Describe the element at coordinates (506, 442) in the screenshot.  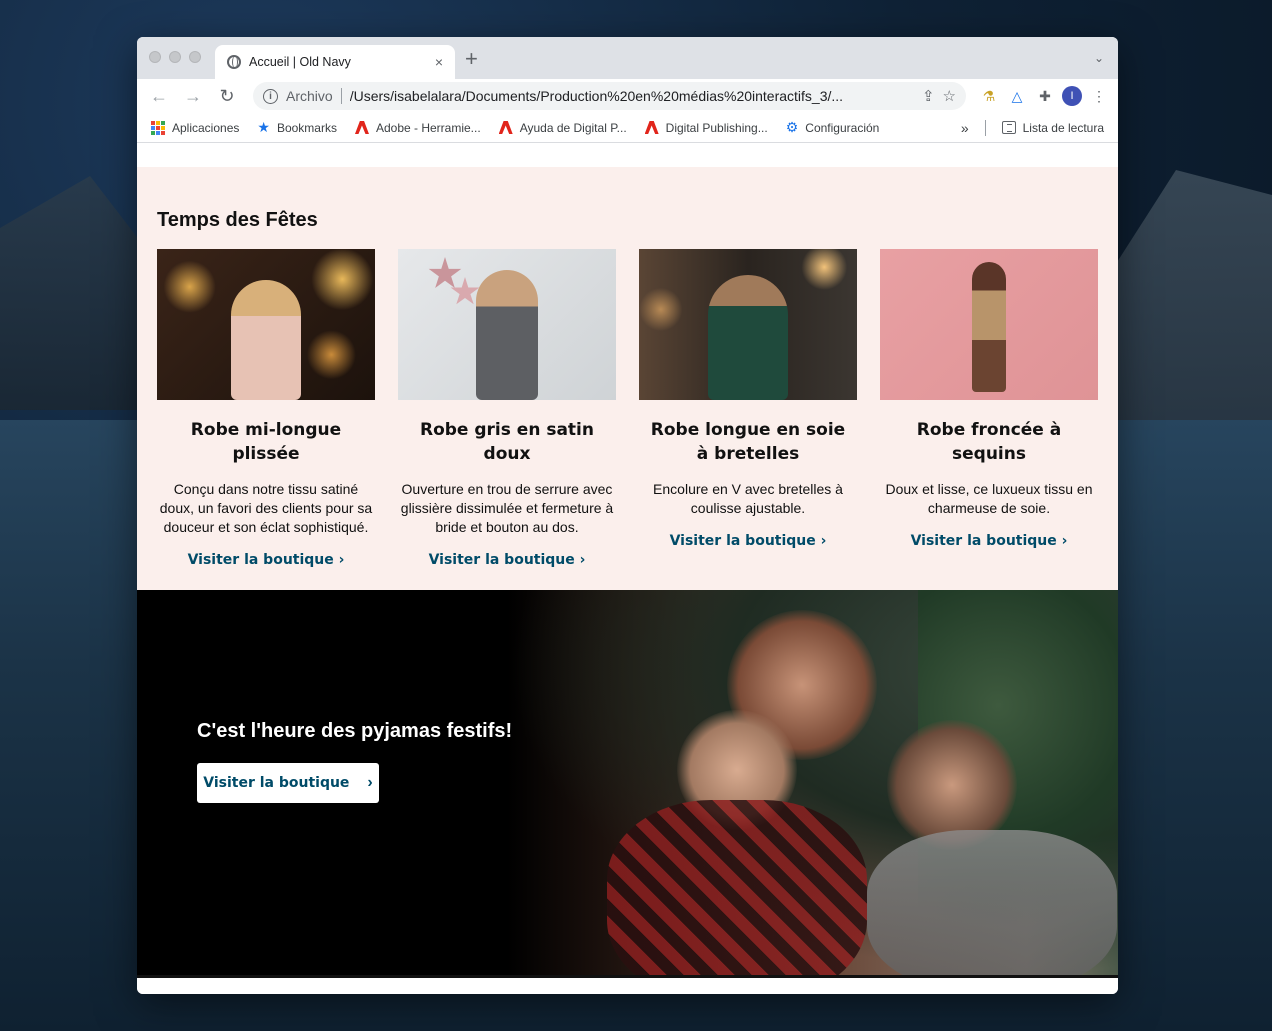
I see `product-name: Robe gris en satin doux` at that location.